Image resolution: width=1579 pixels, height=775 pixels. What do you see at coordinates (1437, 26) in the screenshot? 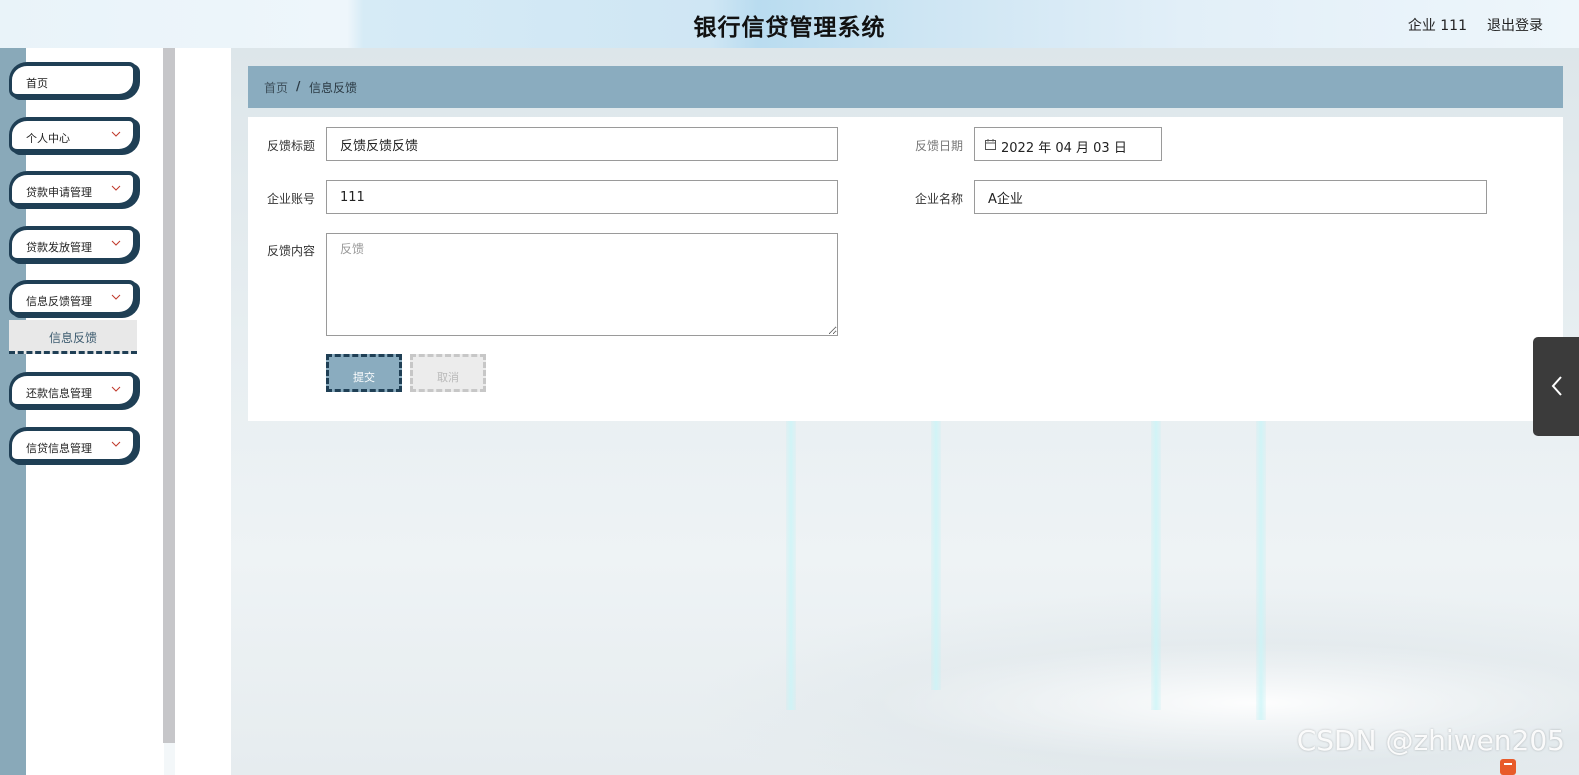
I see `current-user: 企业 111` at bounding box center [1437, 26].